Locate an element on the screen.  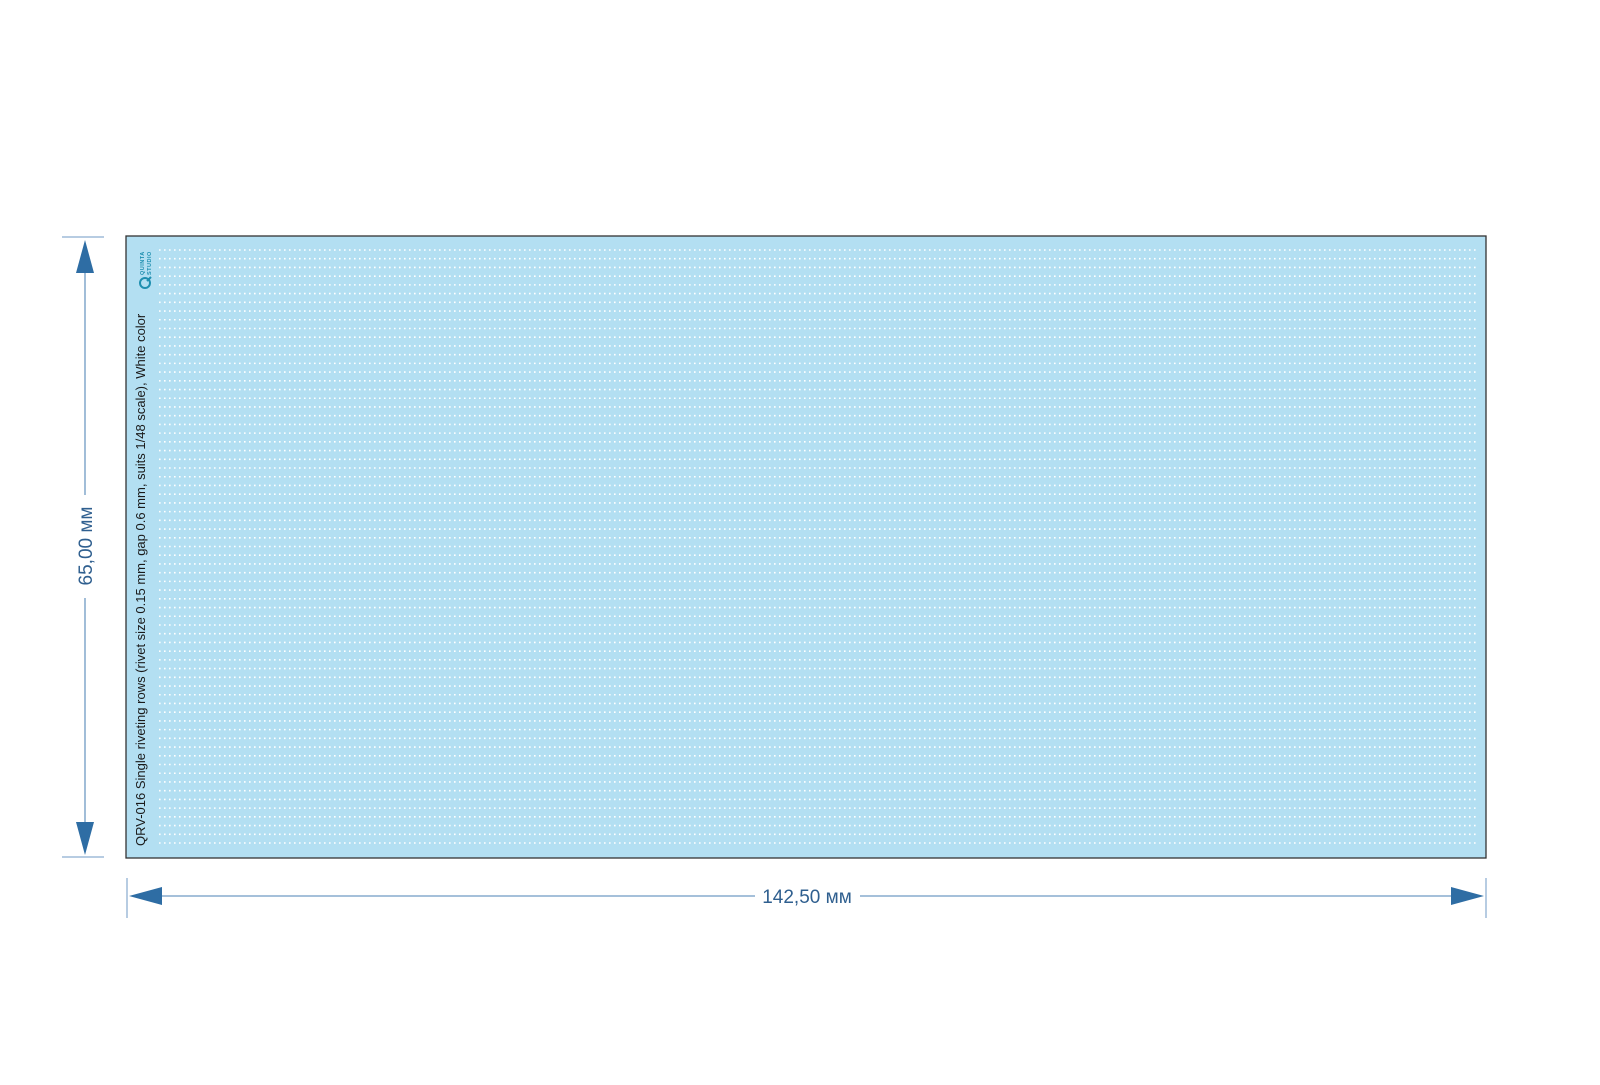
width-label: 142,50 мм is located at coordinates (807, 897).